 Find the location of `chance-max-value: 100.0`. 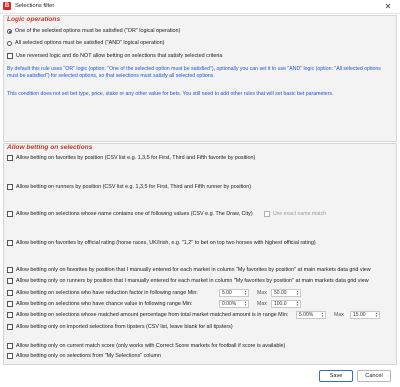

chance-max-value: 100.0 is located at coordinates (280, 304).